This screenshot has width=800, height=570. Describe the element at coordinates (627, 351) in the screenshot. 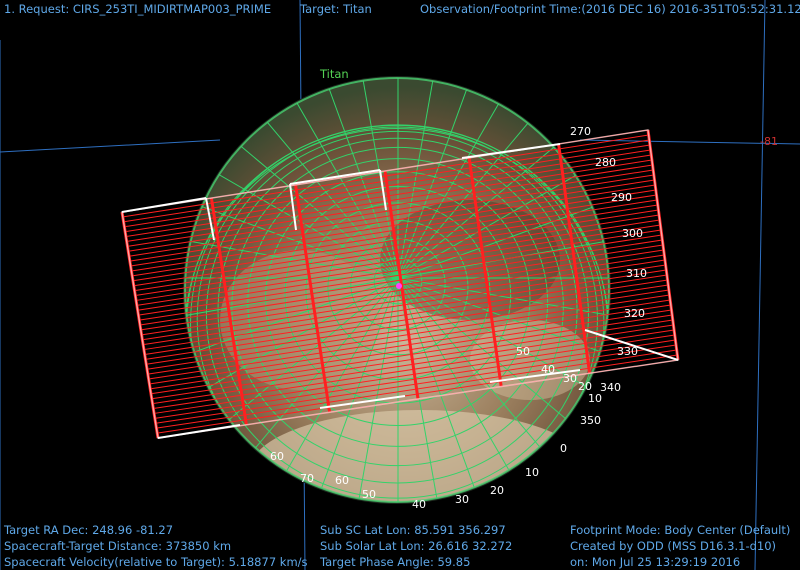

I see `longitude-label: 330` at that location.